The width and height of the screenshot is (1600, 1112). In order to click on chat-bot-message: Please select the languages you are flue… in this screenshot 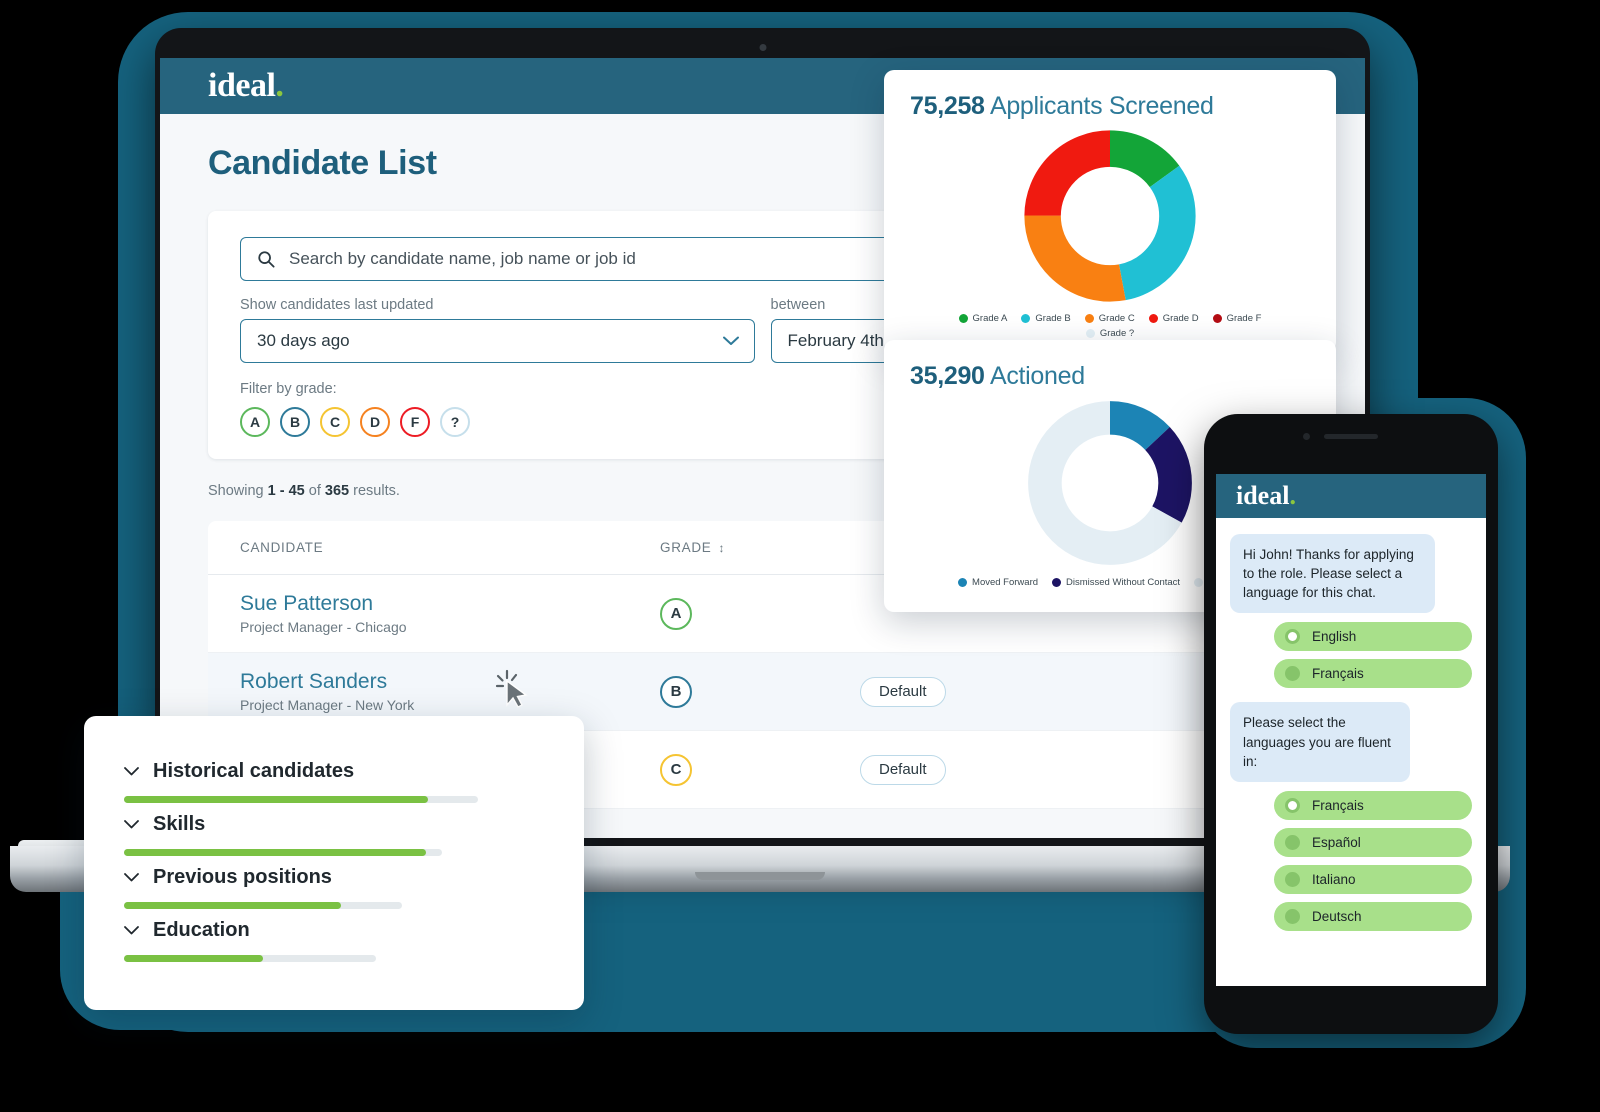, I will do `click(1320, 742)`.